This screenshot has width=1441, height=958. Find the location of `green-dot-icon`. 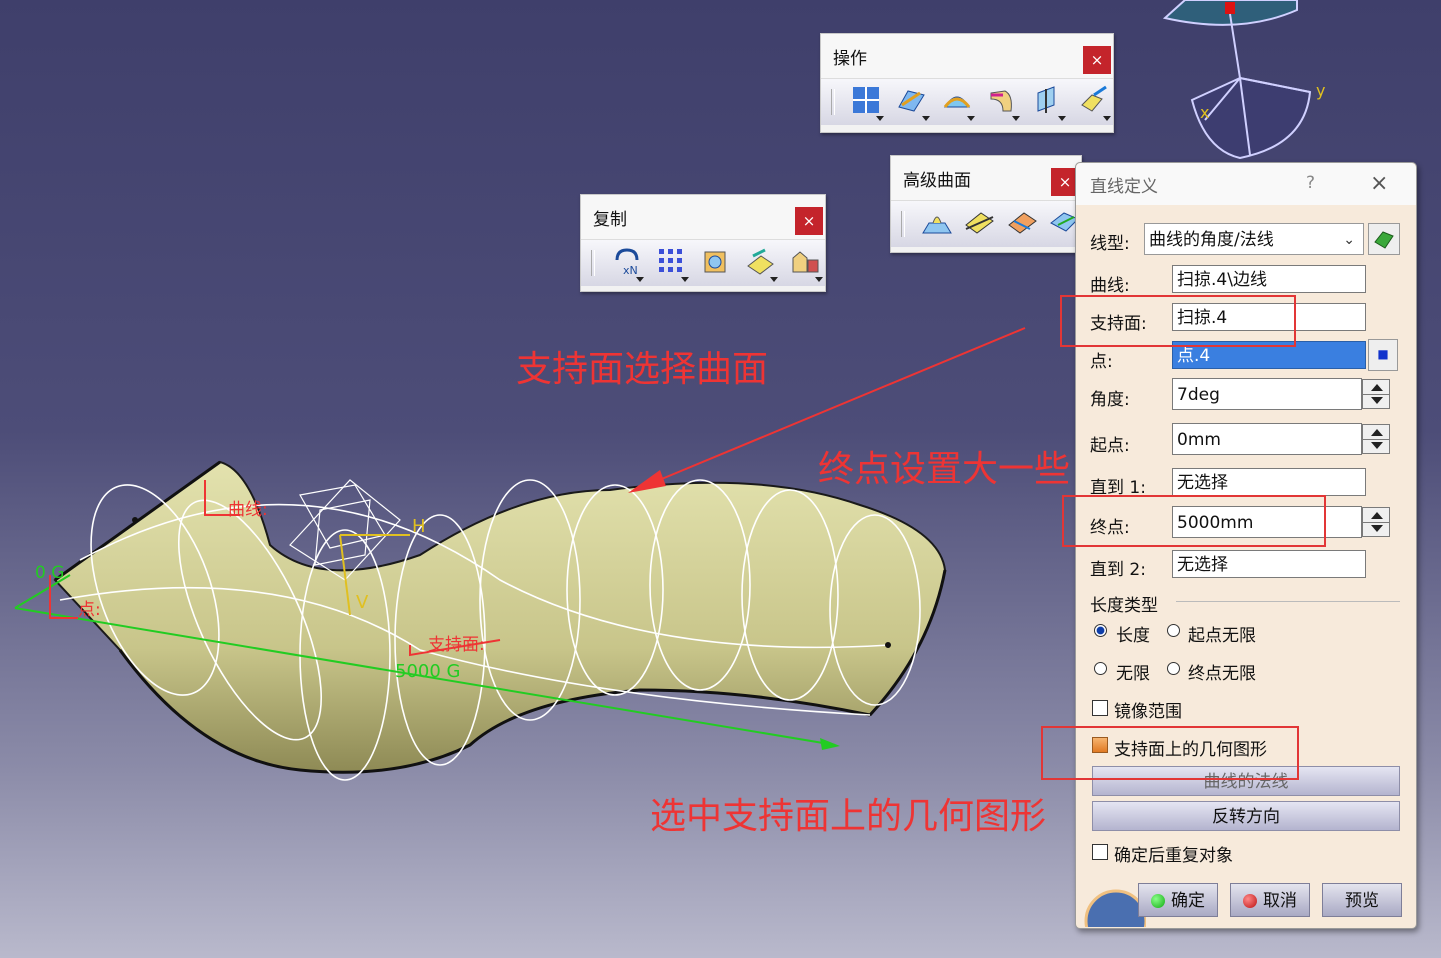

green-dot-icon is located at coordinates (1158, 901).